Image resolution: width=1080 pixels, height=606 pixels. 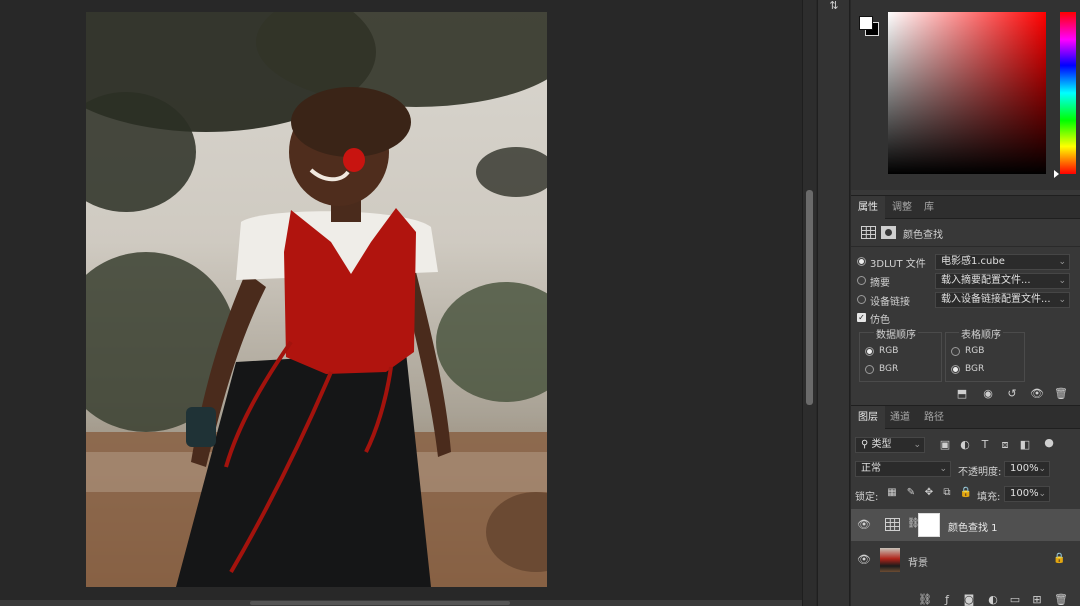 I want to click on device-link-select: 载入设备链接配置文件... ⌄, so click(x=1002, y=300).